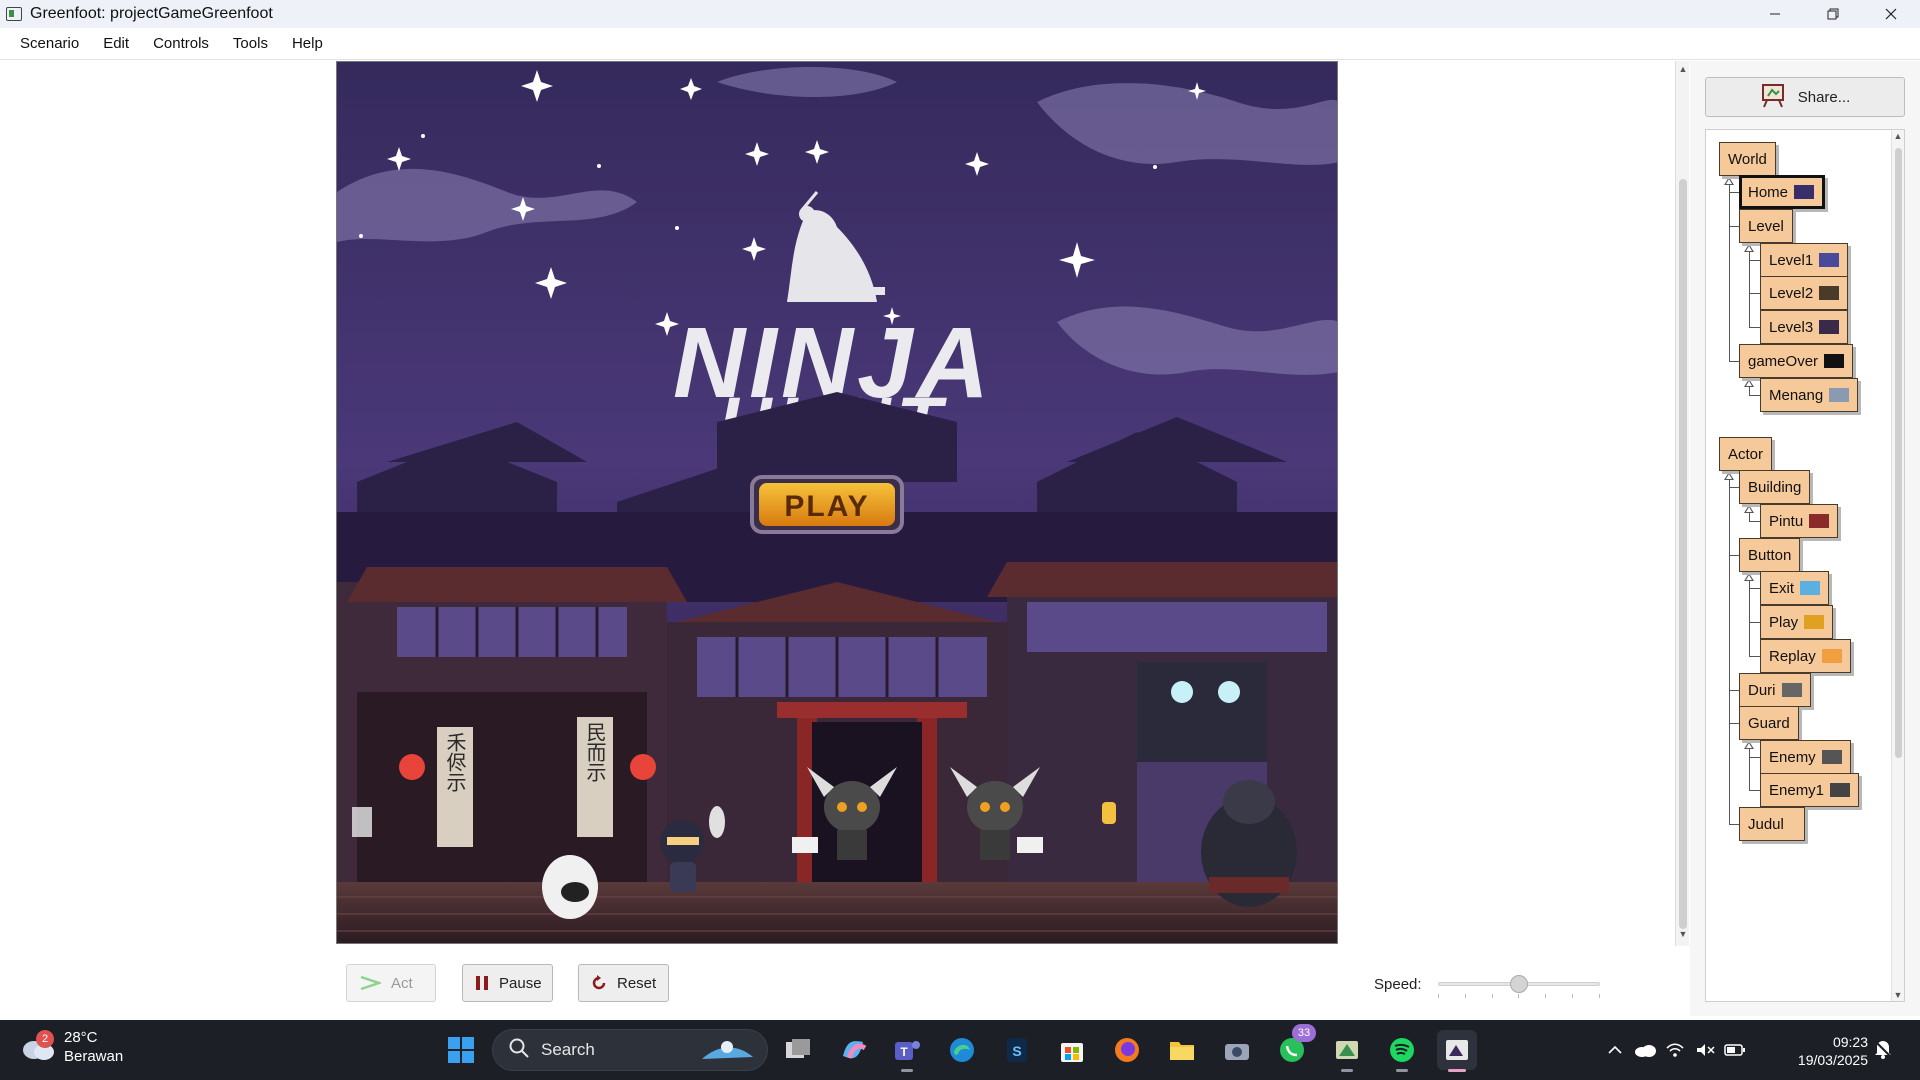  I want to click on edge-browser-icon, so click(962, 1050).